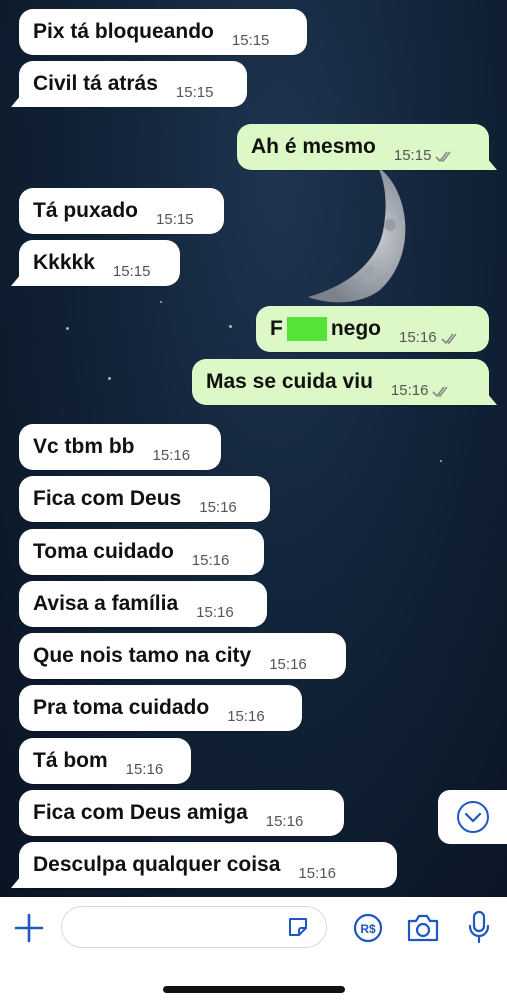  Describe the element at coordinates (106, 603) in the screenshot. I see `message-text: Avisa a família` at that location.